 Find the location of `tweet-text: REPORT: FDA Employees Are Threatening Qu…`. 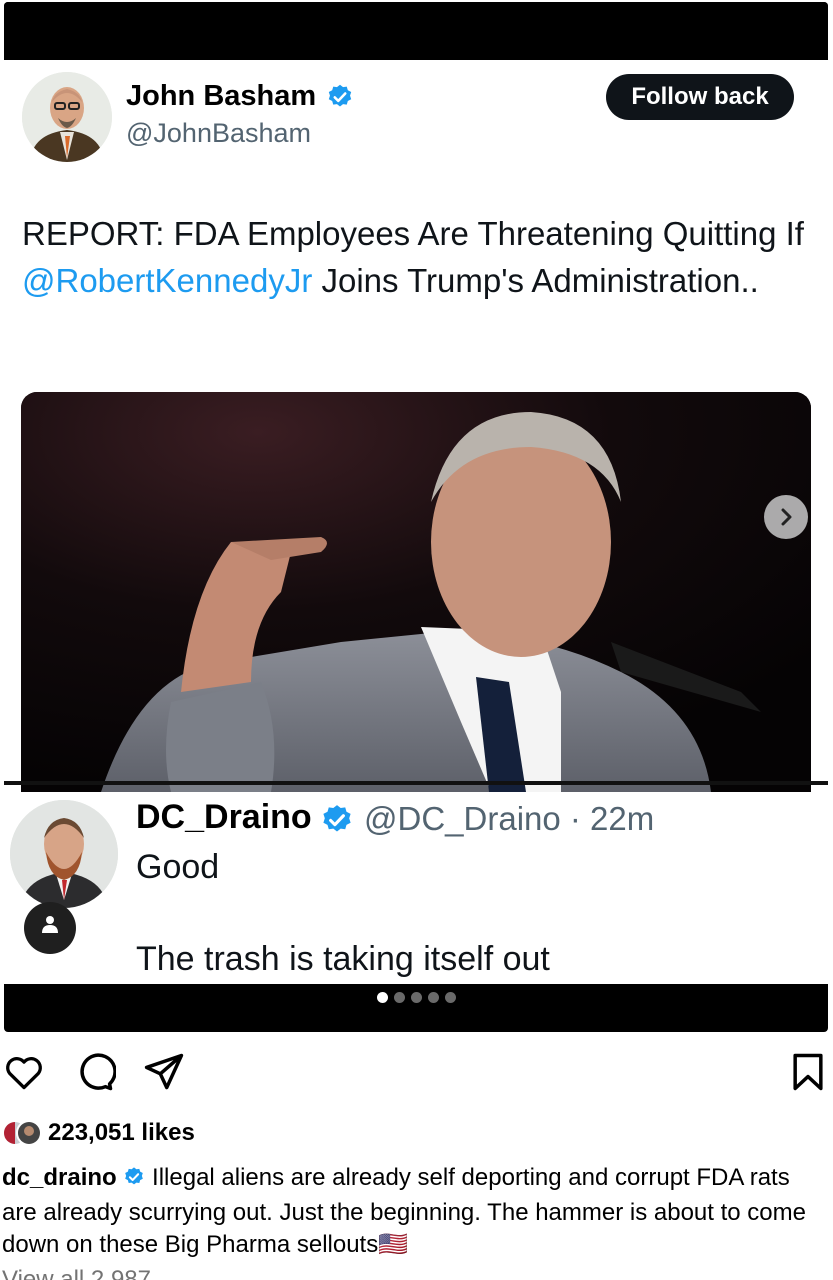

tweet-text: REPORT: FDA Employees Are Threatening Qu… is located at coordinates (417, 257).